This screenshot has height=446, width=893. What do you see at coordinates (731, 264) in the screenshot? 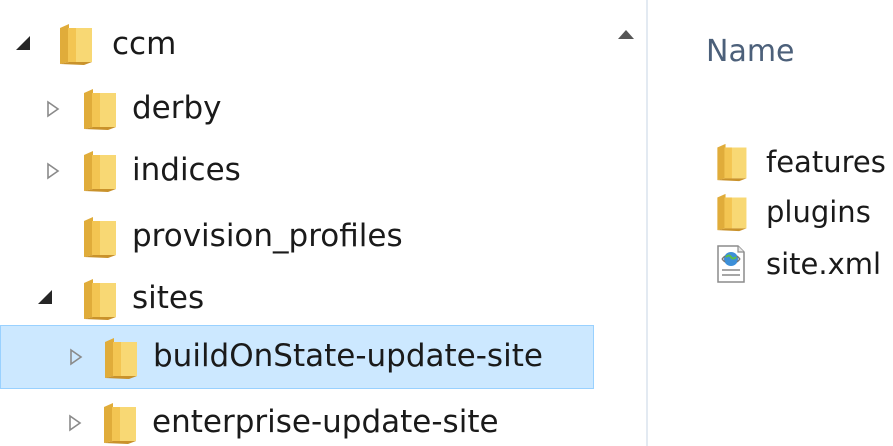
I see `xml-document-icon` at bounding box center [731, 264].